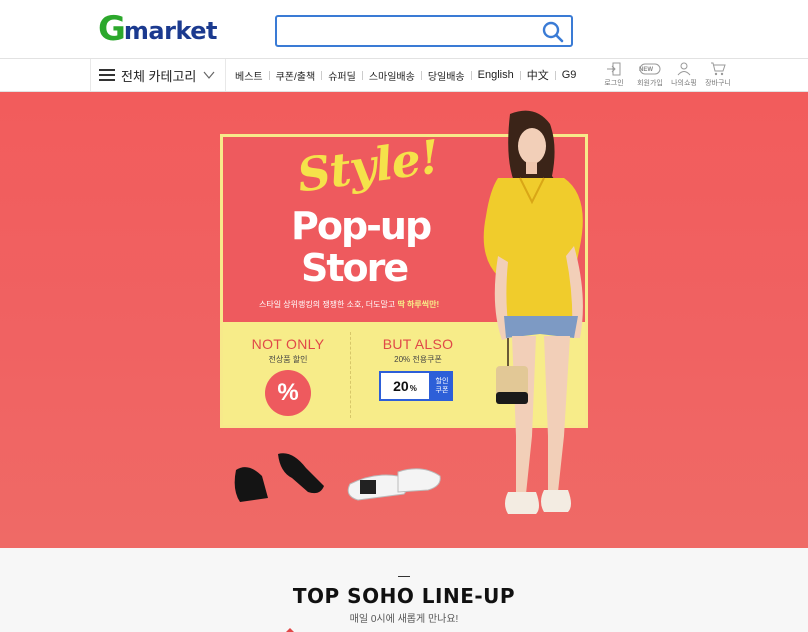 Image resolution: width=808 pixels, height=632 pixels. I want to click on tagline-highlight: 딱 하루씩만!, so click(418, 304).